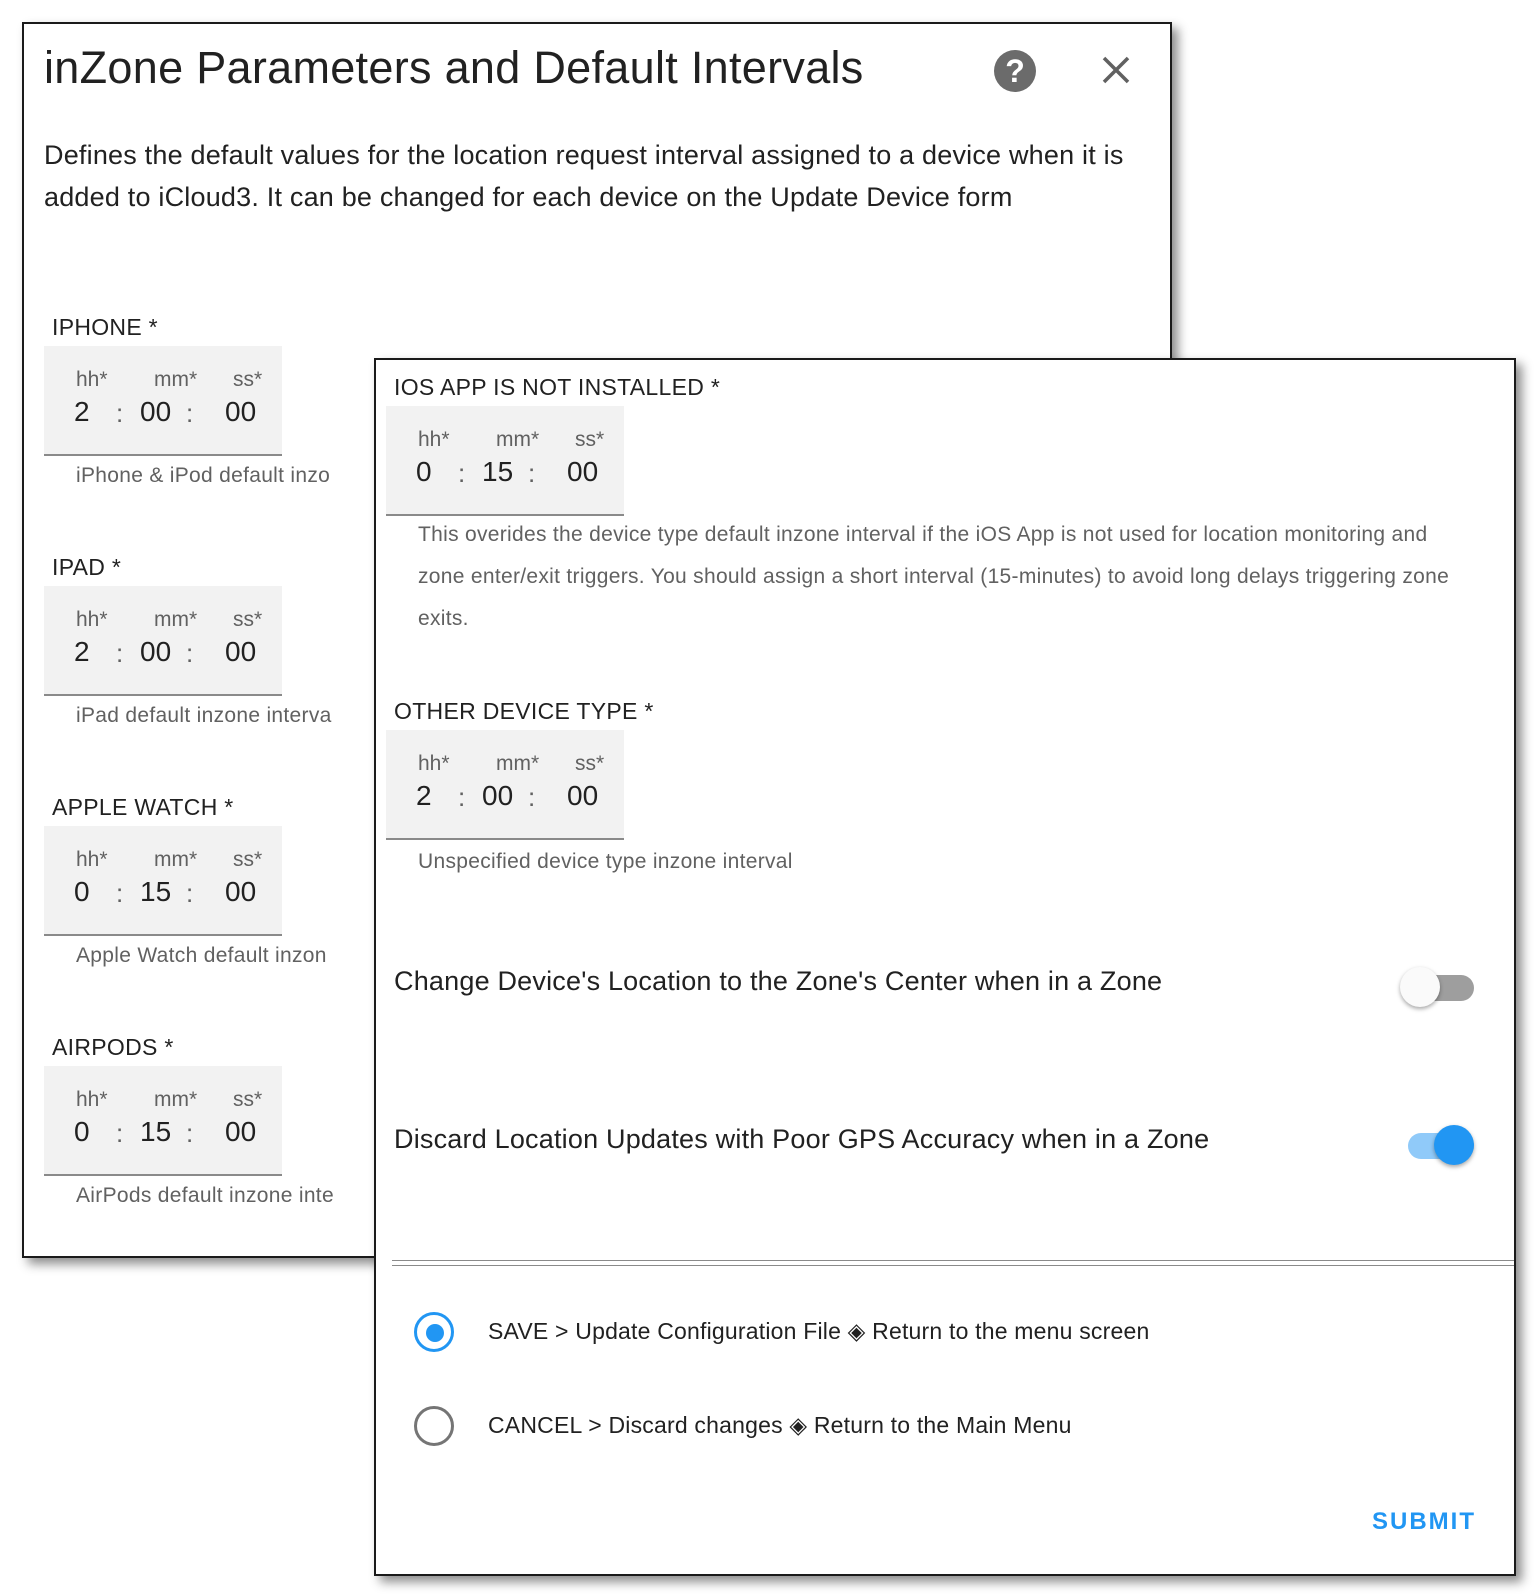 Image resolution: width=1536 pixels, height=1594 pixels. What do you see at coordinates (204, 715) in the screenshot?
I see `ipad-helper-text: iPad default inzone interva` at bounding box center [204, 715].